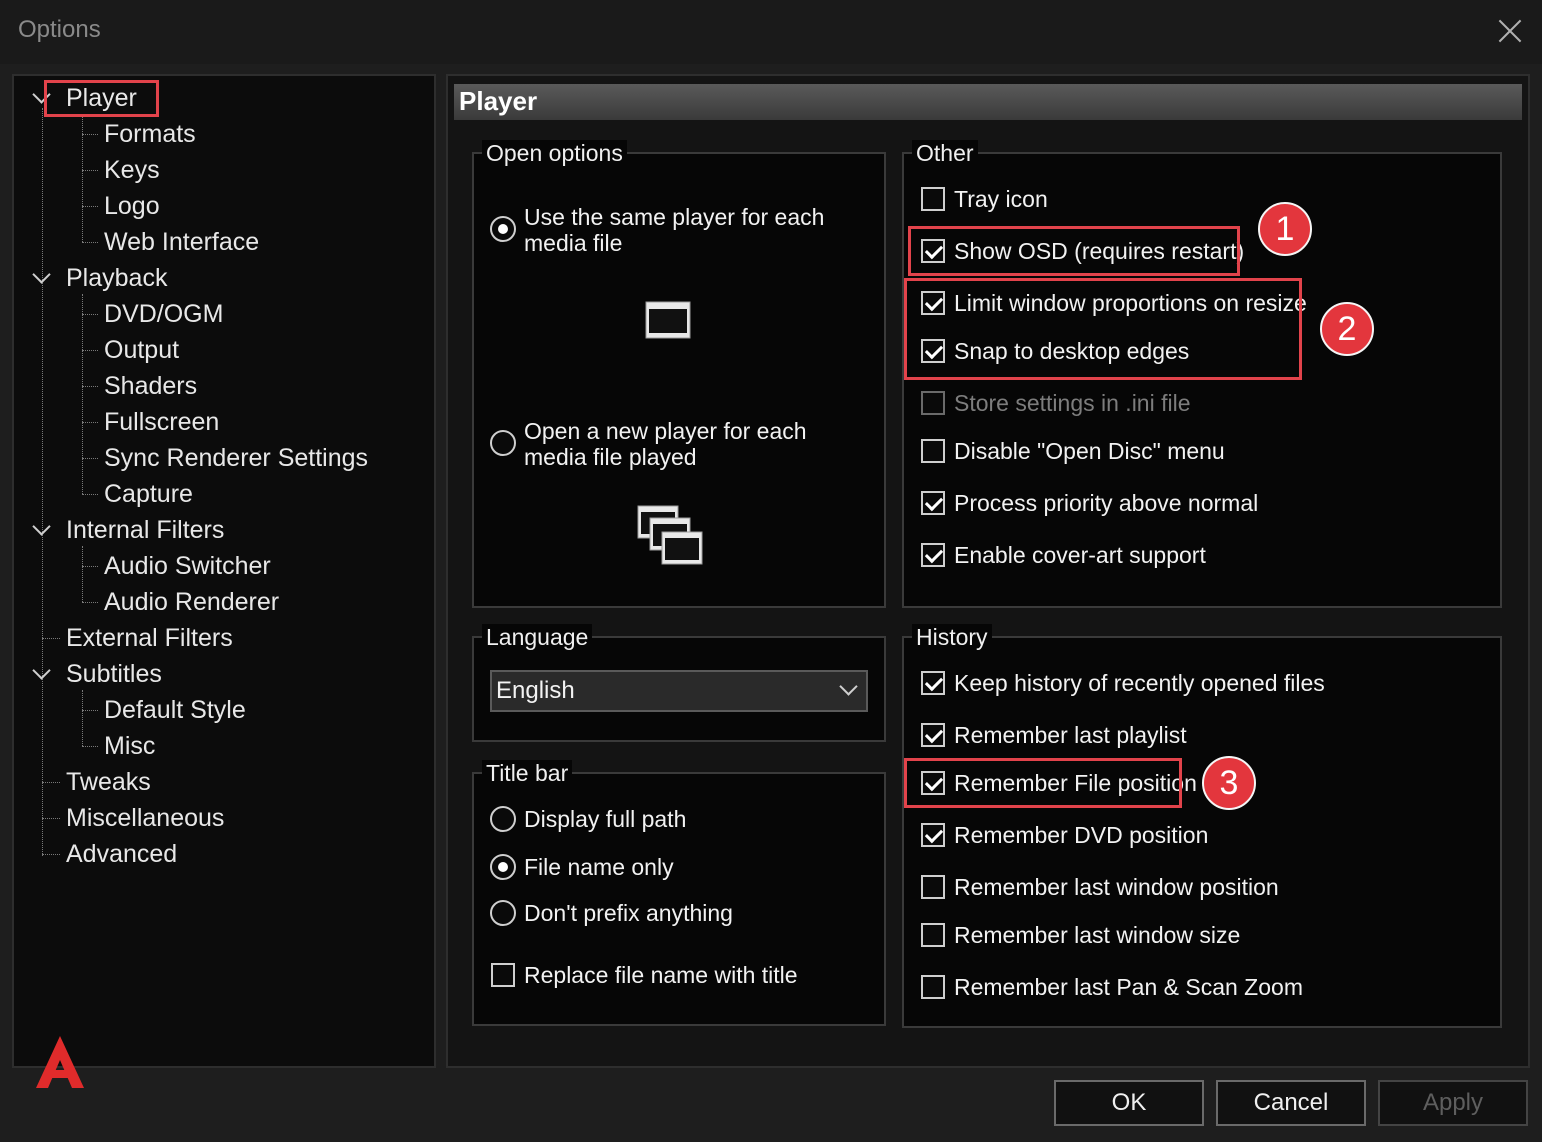  I want to click on tree-item-output: Output, so click(141, 350).